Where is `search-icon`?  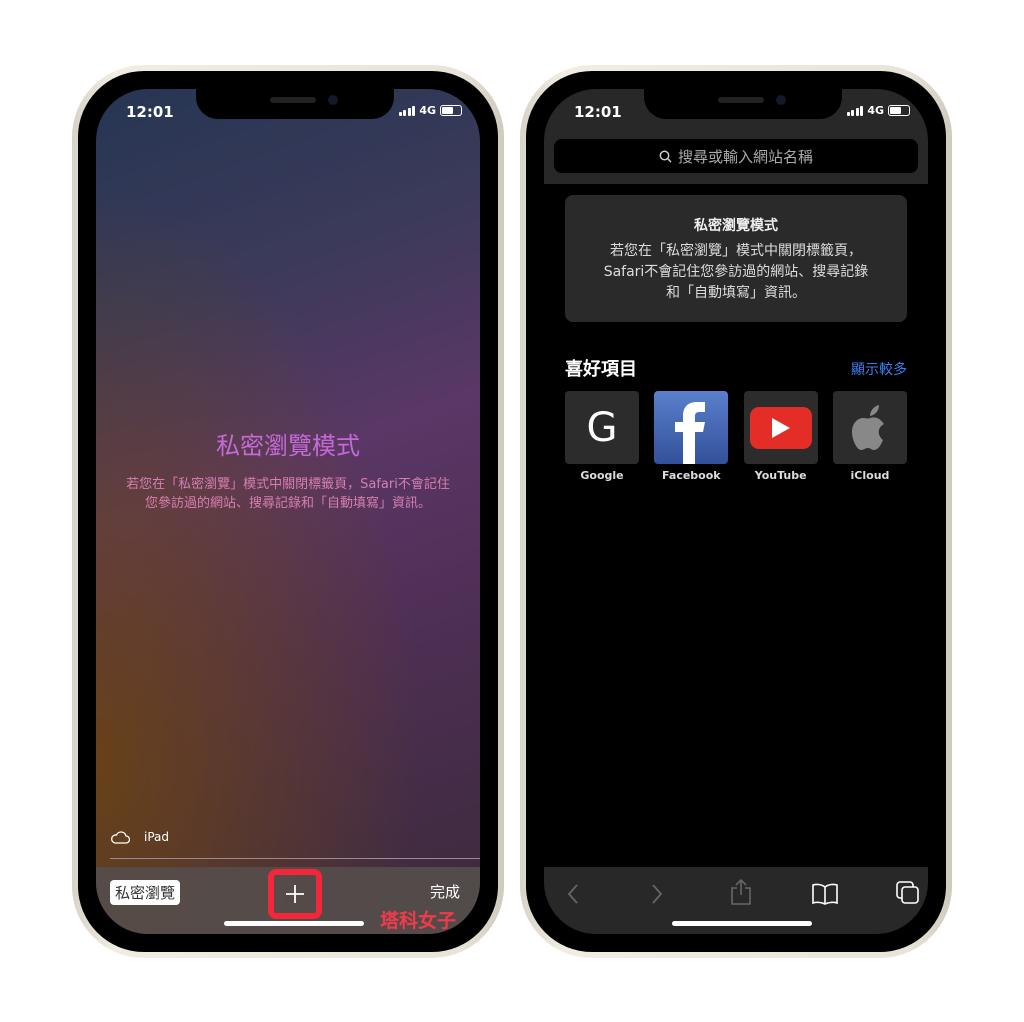
search-icon is located at coordinates (665, 156).